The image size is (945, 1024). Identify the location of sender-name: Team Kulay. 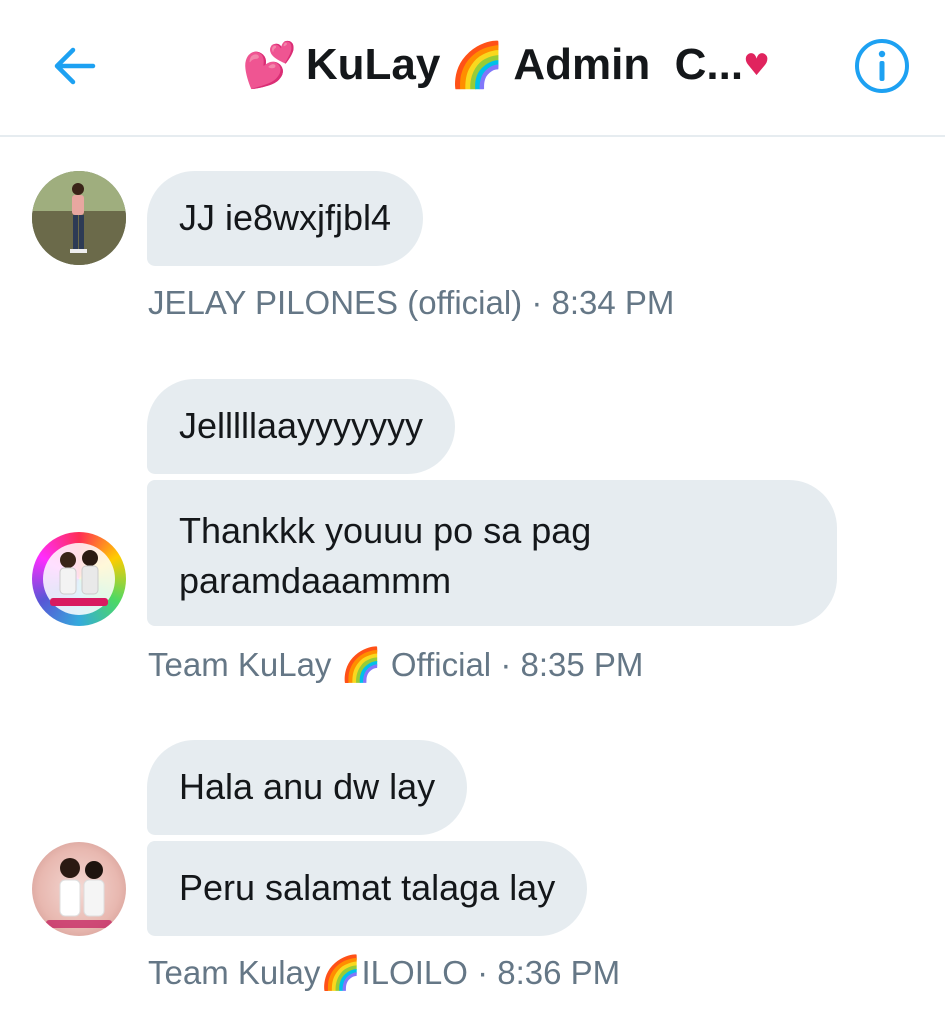
(234, 972).